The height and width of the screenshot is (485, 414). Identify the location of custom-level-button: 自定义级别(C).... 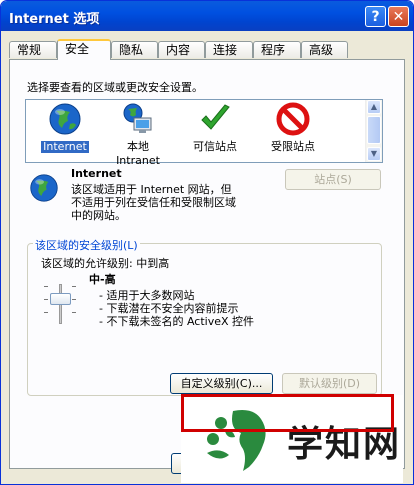
(221, 383).